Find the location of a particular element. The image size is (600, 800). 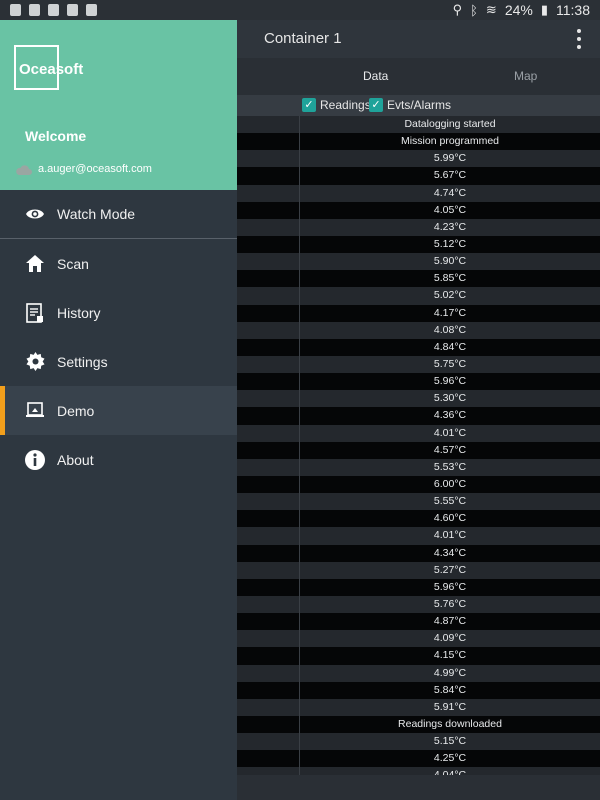

table-row: 5.15°C is located at coordinates (418, 742).